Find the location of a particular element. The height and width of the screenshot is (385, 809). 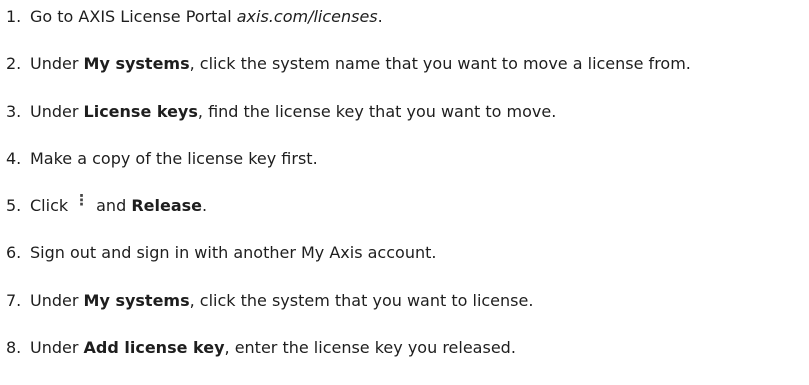

step-5: 5. Click ⋮ and Release. is located at coordinates (407, 216).